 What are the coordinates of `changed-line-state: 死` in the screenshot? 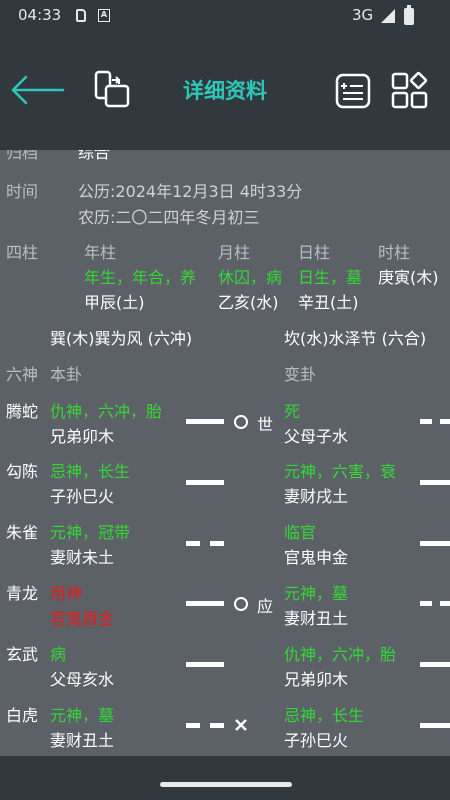 It's located at (292, 411).